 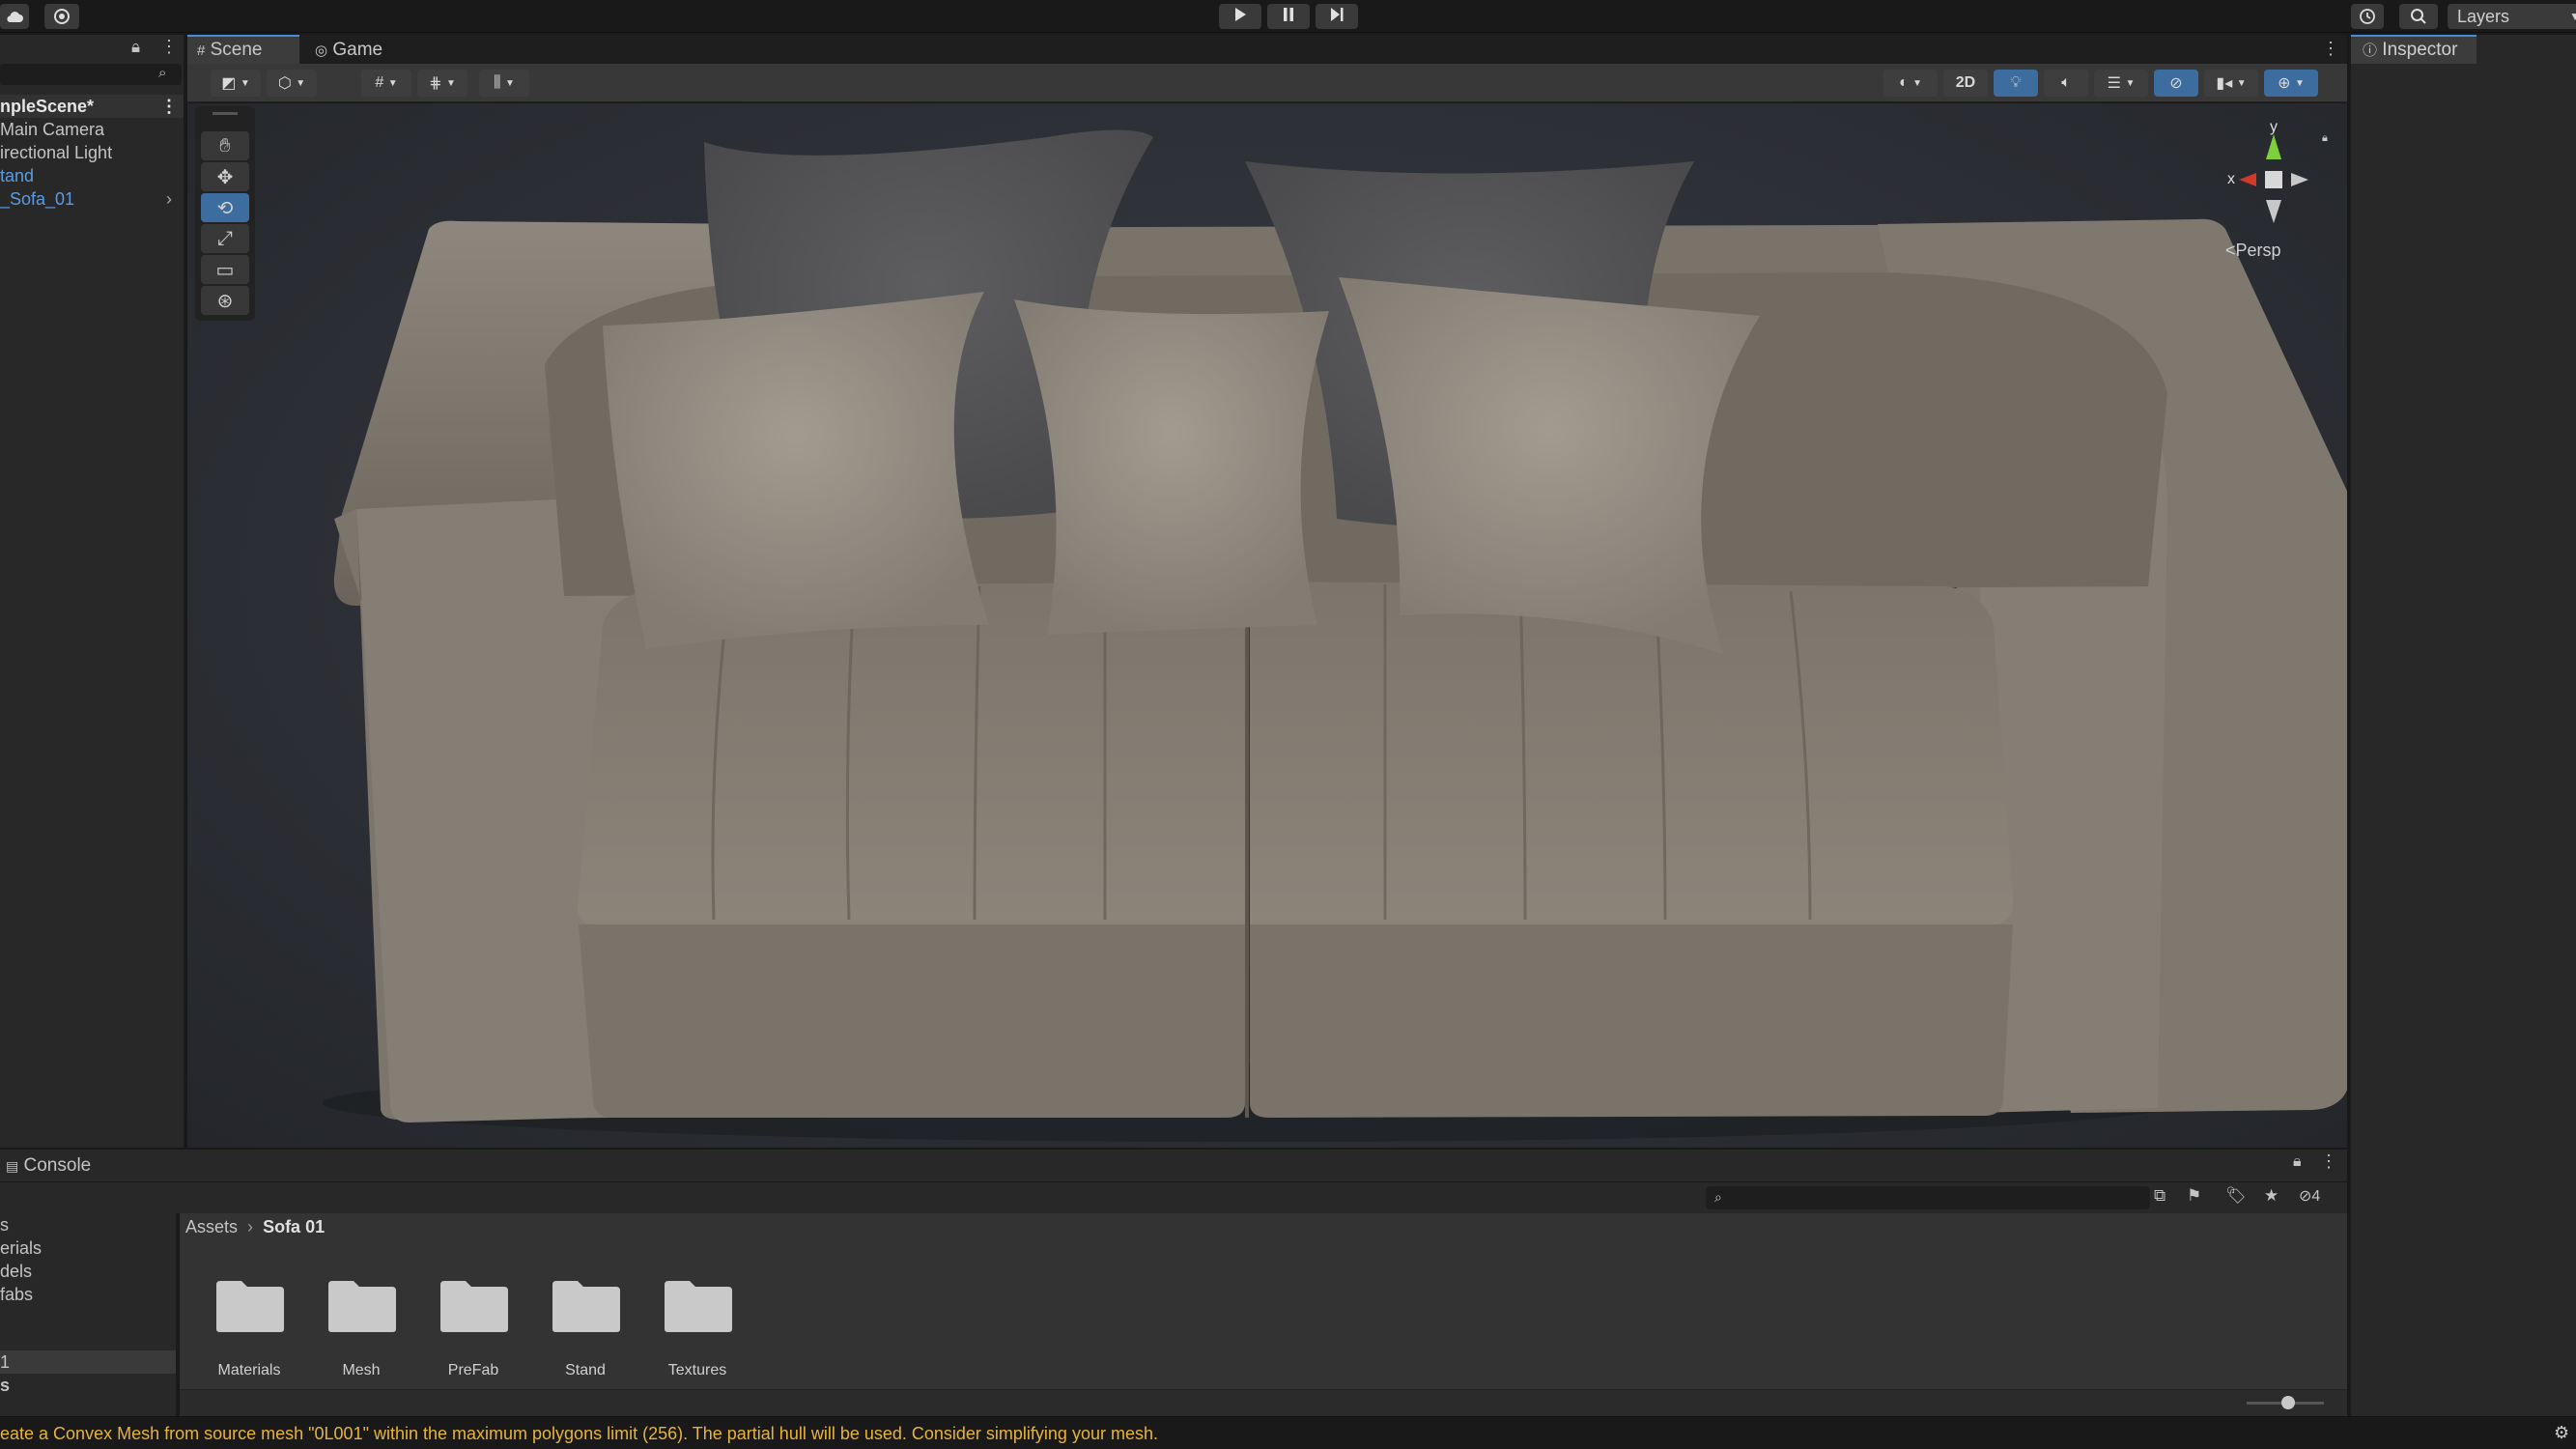 I want to click on eye-off-icon: ⊘, so click(x=2176, y=83).